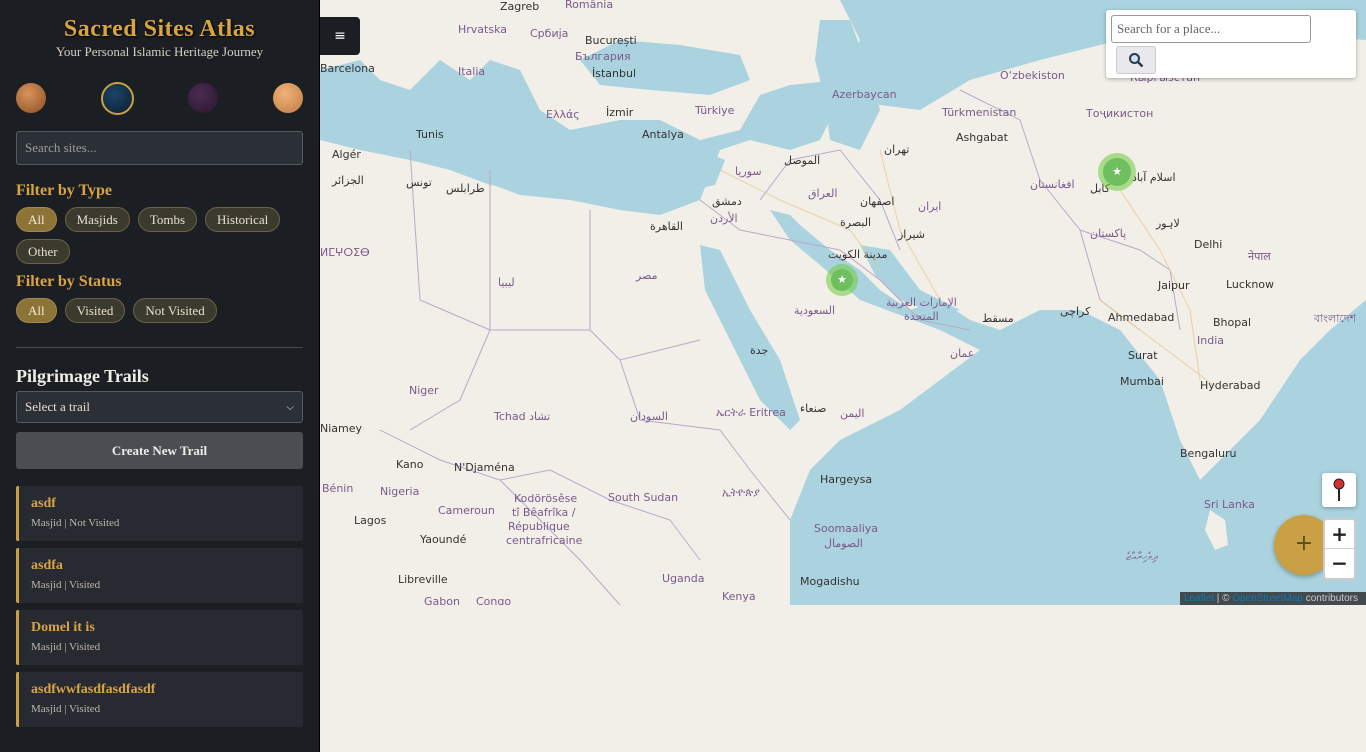 This screenshot has height=752, width=1366. I want to click on theme-swatch-night, so click(117, 98).